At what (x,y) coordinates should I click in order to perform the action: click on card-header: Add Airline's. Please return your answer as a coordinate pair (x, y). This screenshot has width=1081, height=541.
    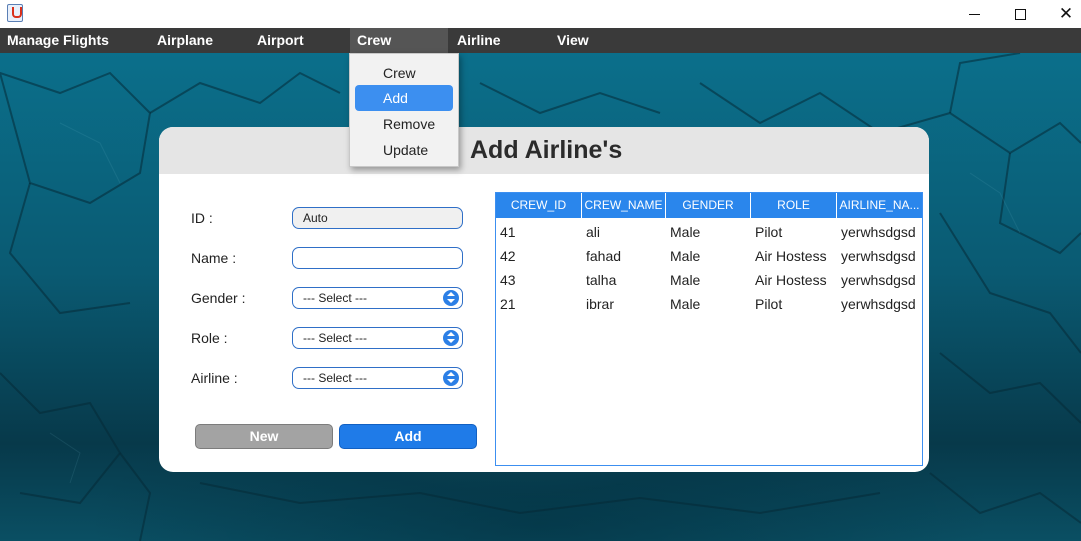
    Looking at the image, I should click on (544, 150).